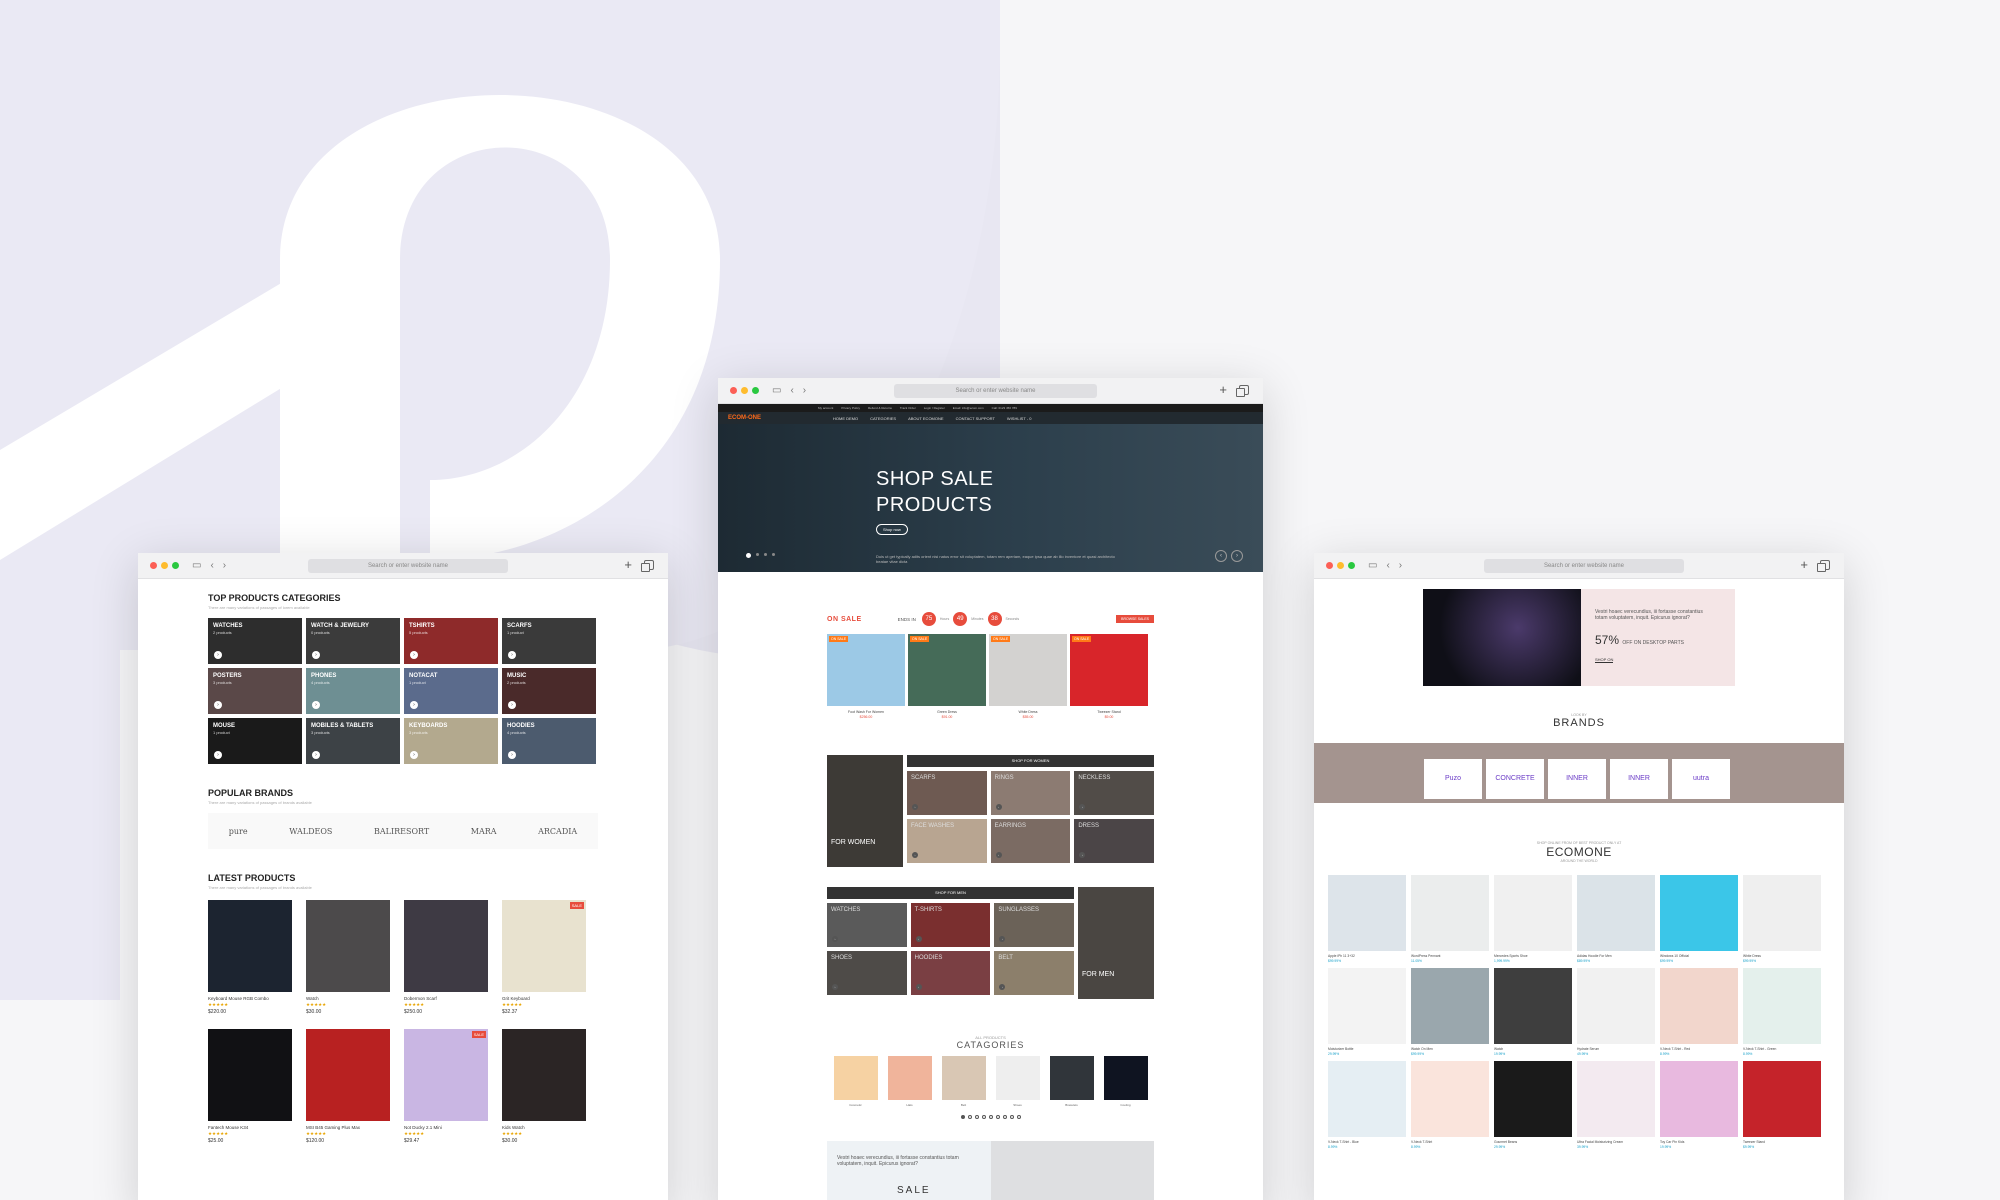  Describe the element at coordinates (544, 1127) in the screenshot. I see `product-name: Kids Watch` at that location.